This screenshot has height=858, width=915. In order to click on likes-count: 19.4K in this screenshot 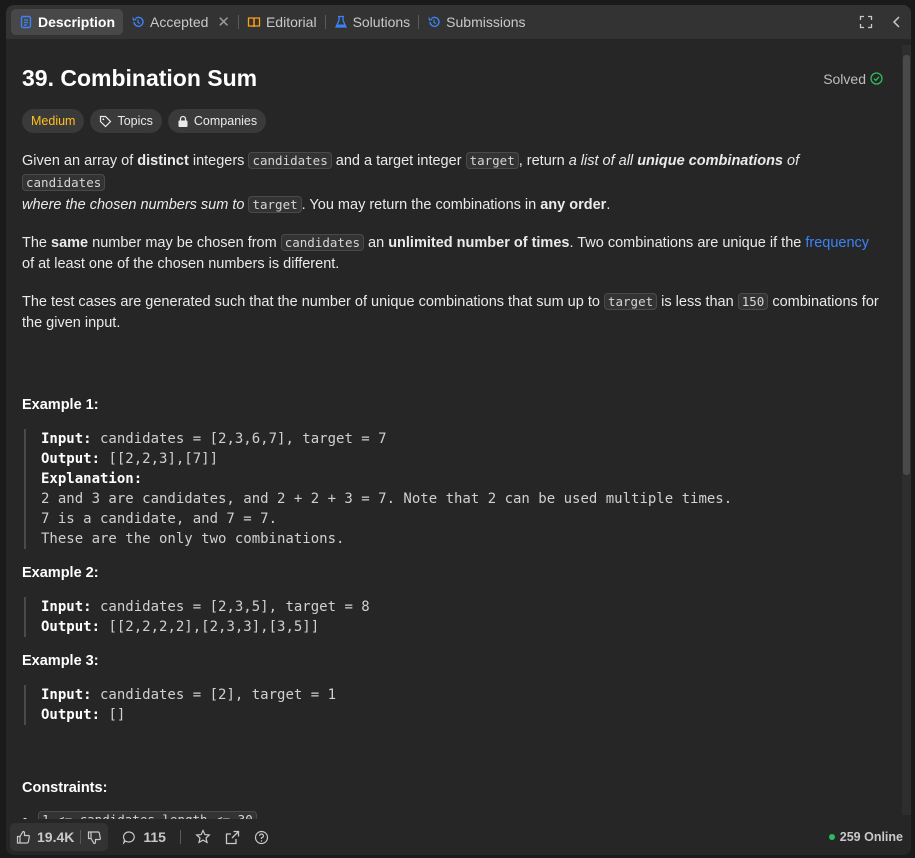, I will do `click(55, 837)`.